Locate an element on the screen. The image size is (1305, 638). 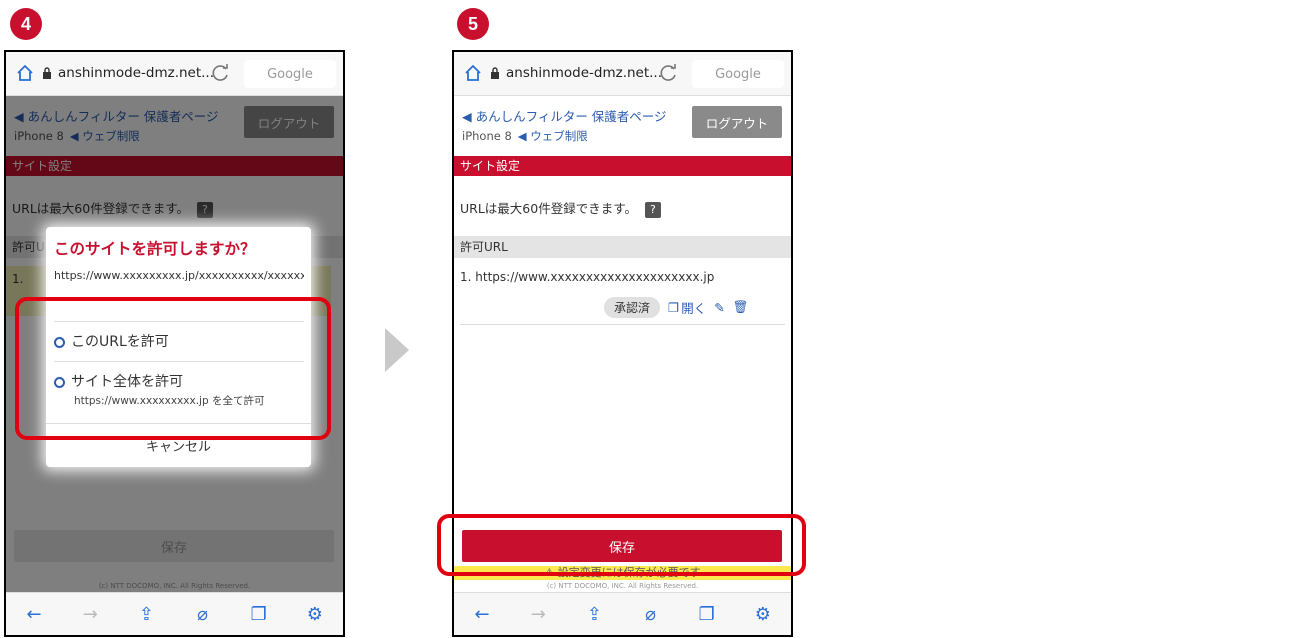
step-4-badge: 4 is located at coordinates (26, 24).